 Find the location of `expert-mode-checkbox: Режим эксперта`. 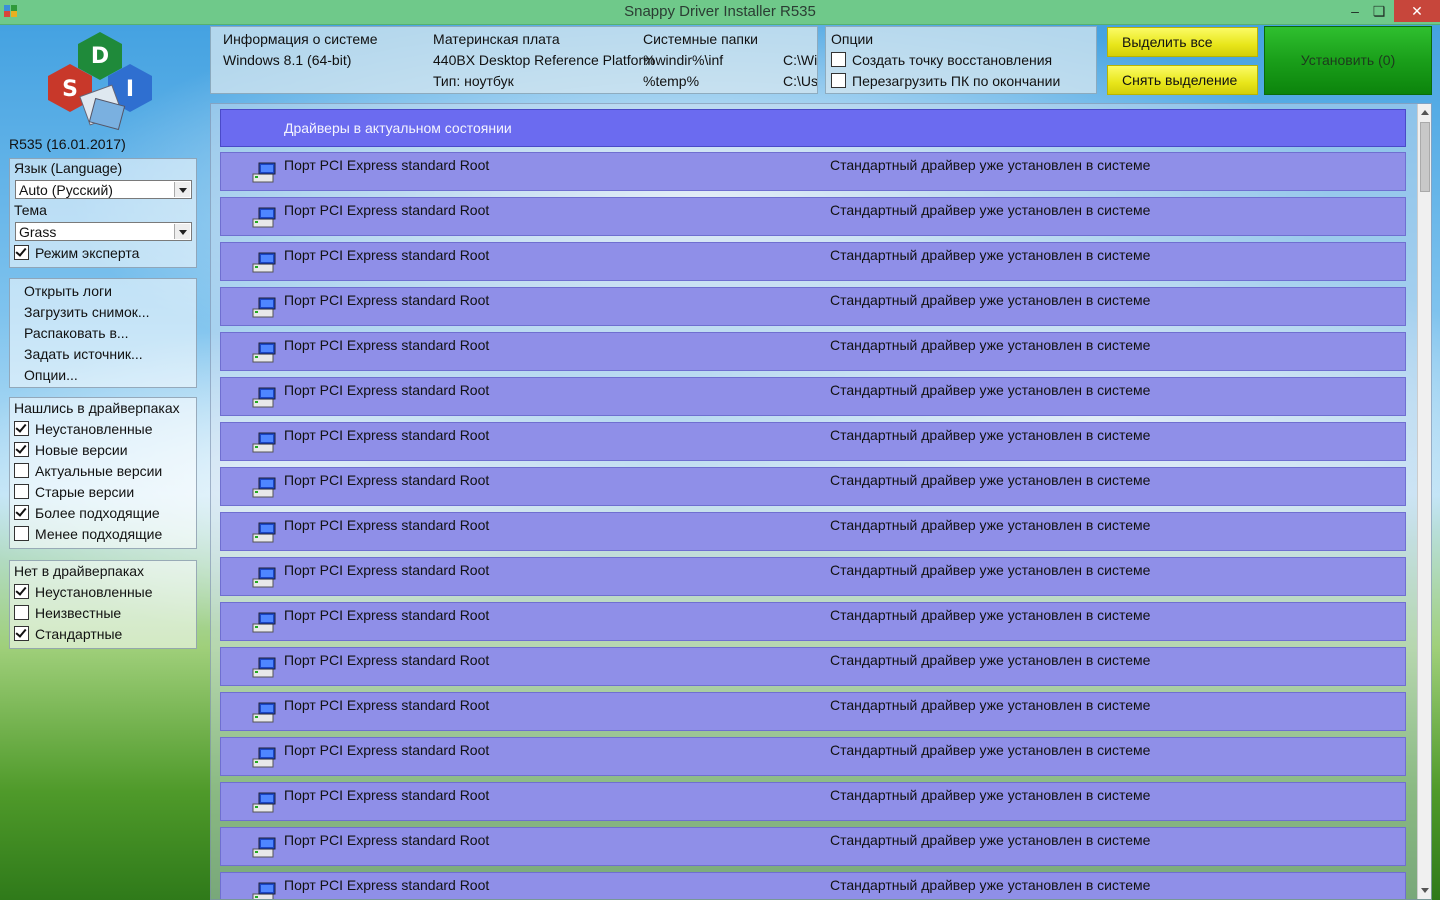

expert-mode-checkbox: Режим эксперта is located at coordinates (103, 253).